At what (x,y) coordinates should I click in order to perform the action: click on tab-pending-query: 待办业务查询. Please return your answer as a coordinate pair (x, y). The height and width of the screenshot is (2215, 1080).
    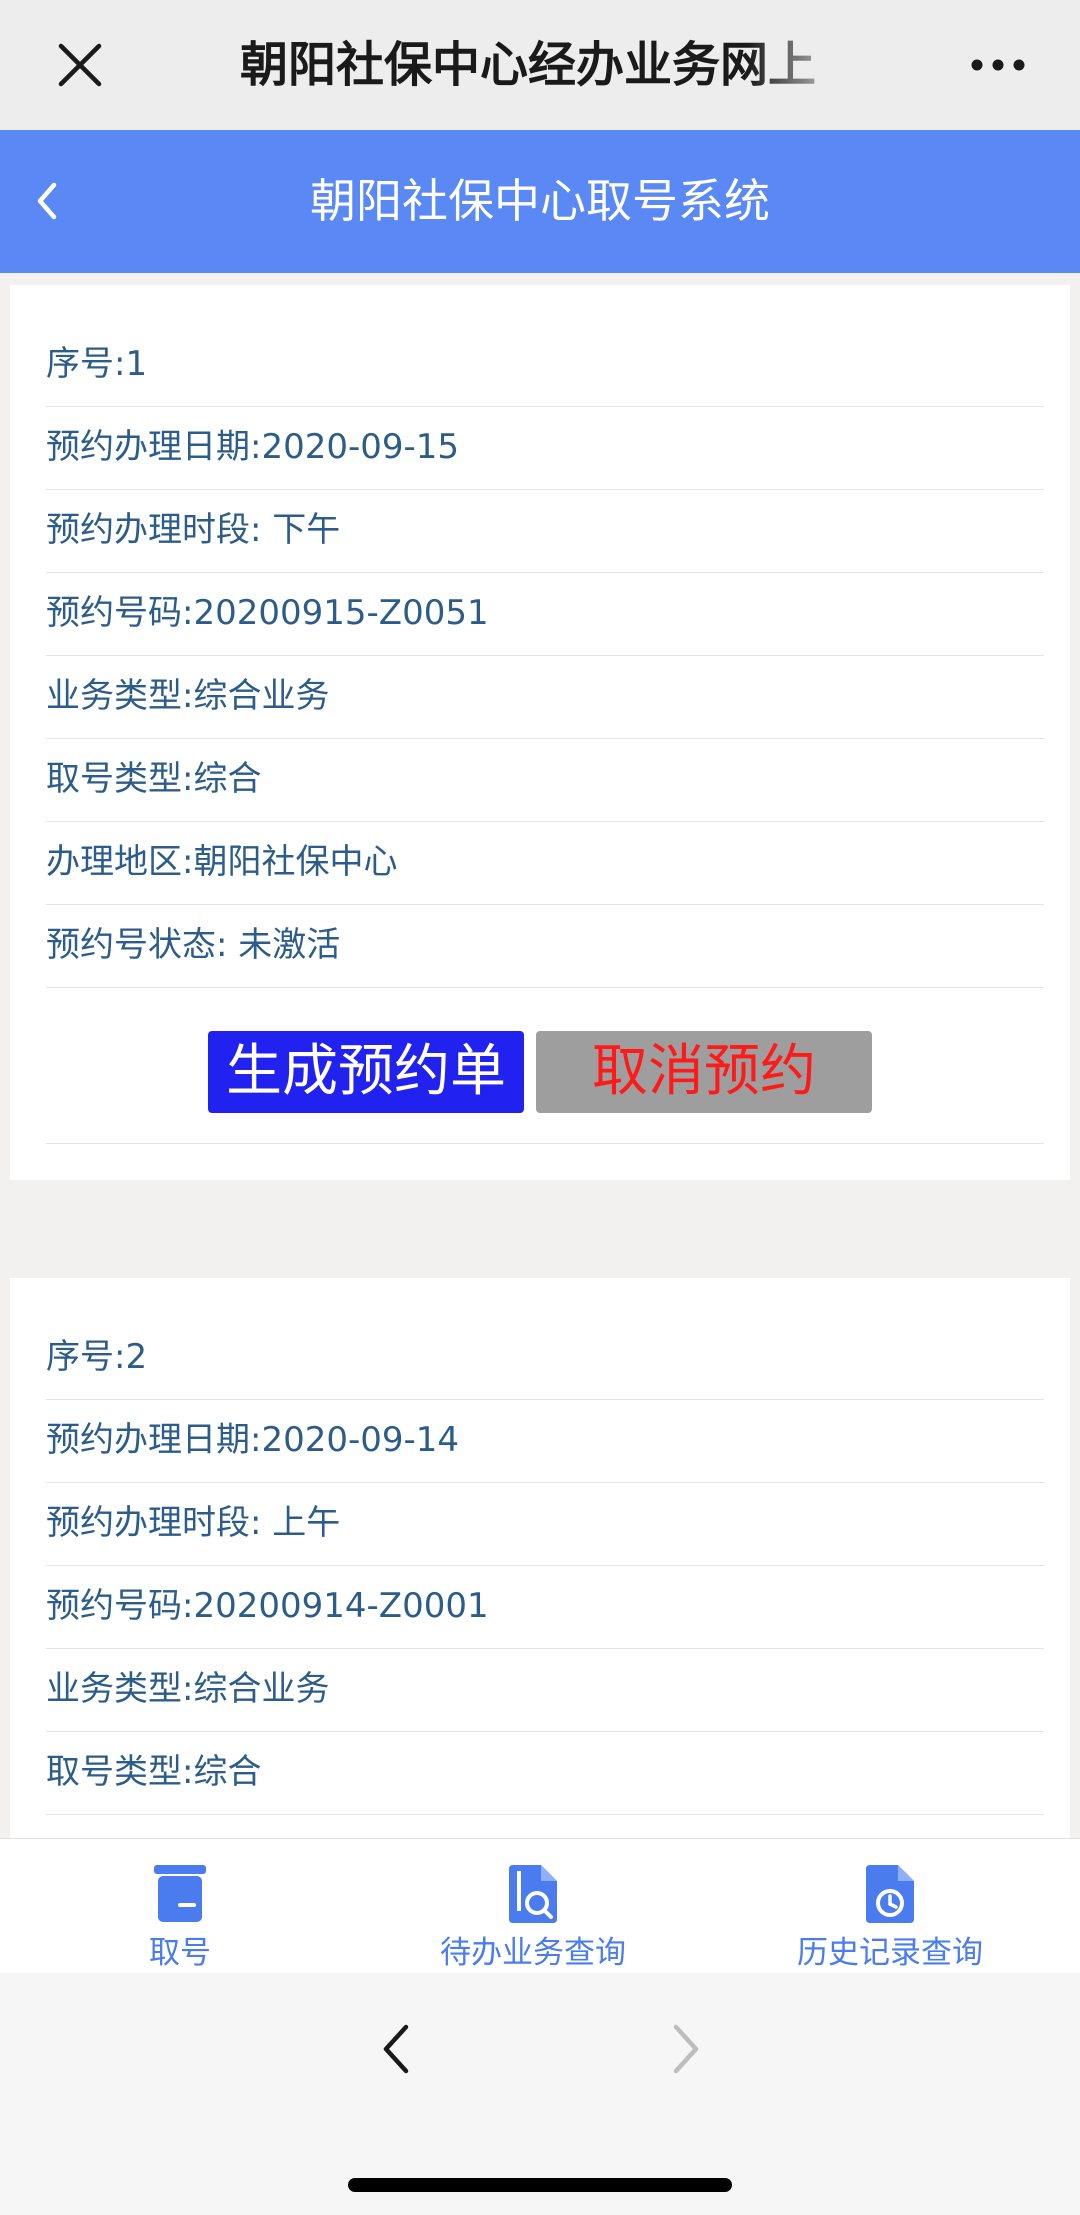
    Looking at the image, I should click on (533, 1906).